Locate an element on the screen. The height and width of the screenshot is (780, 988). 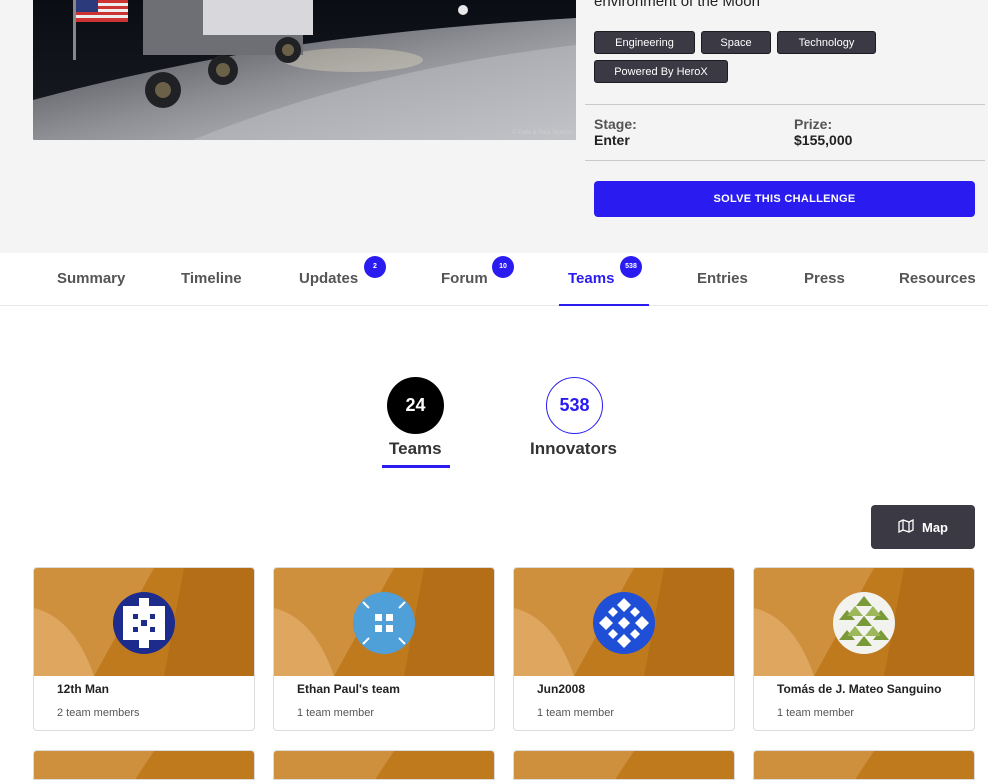
updates-count-badge: 2 is located at coordinates (375, 267).